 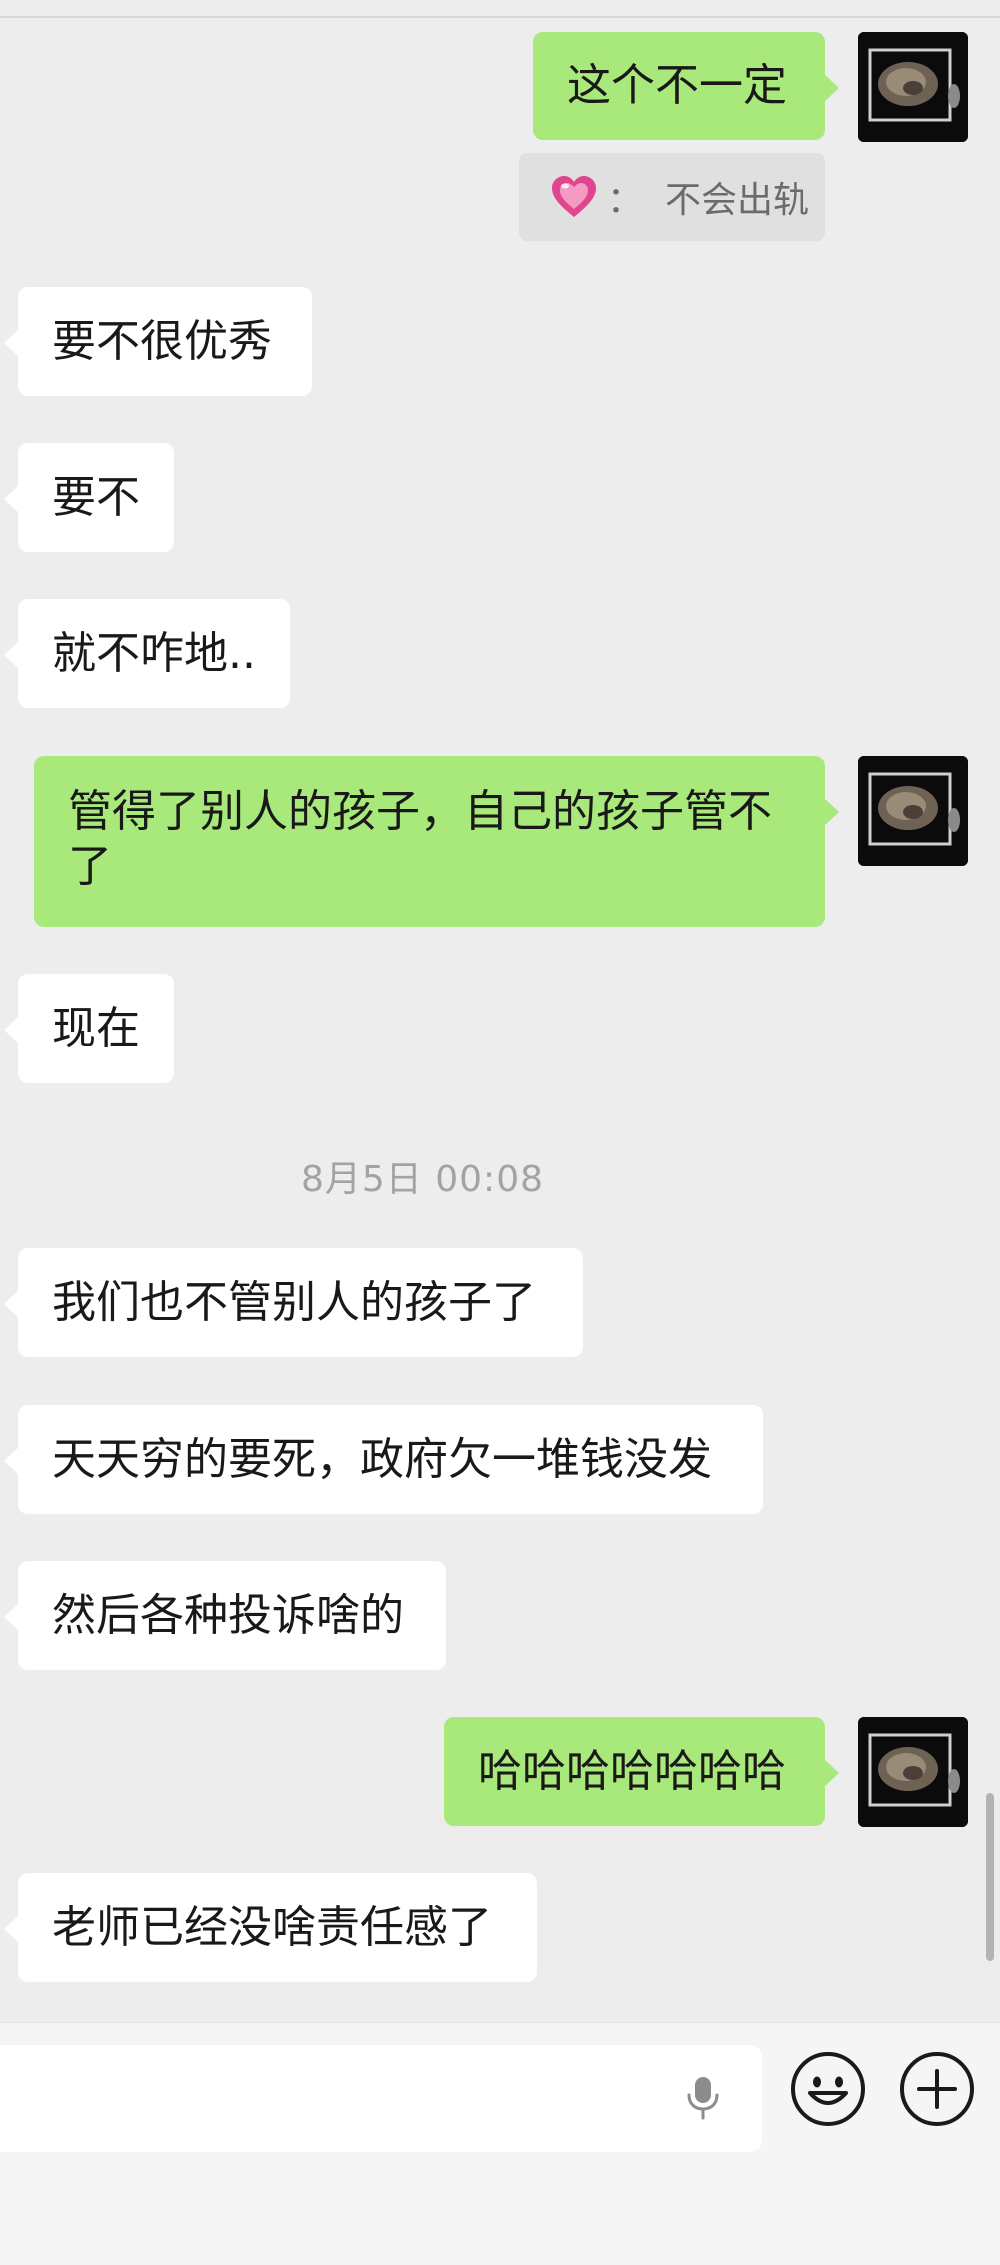 What do you see at coordinates (574, 197) in the screenshot?
I see `pink-heart-icon` at bounding box center [574, 197].